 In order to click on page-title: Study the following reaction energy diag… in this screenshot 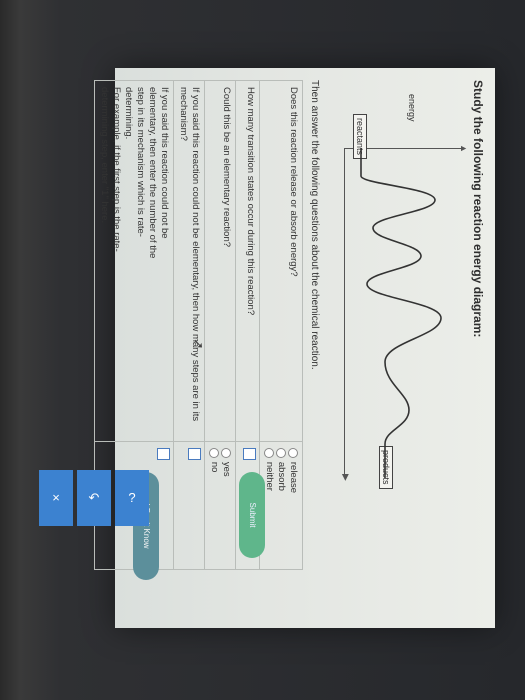, I will do `click(478, 209)`.